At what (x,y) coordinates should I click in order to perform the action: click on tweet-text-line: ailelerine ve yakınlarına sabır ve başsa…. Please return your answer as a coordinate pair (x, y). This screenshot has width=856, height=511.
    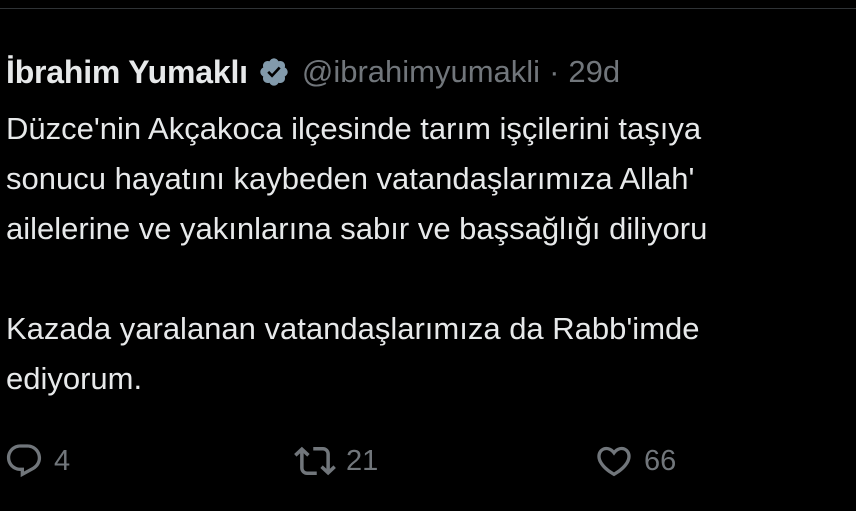
    Looking at the image, I should click on (357, 228).